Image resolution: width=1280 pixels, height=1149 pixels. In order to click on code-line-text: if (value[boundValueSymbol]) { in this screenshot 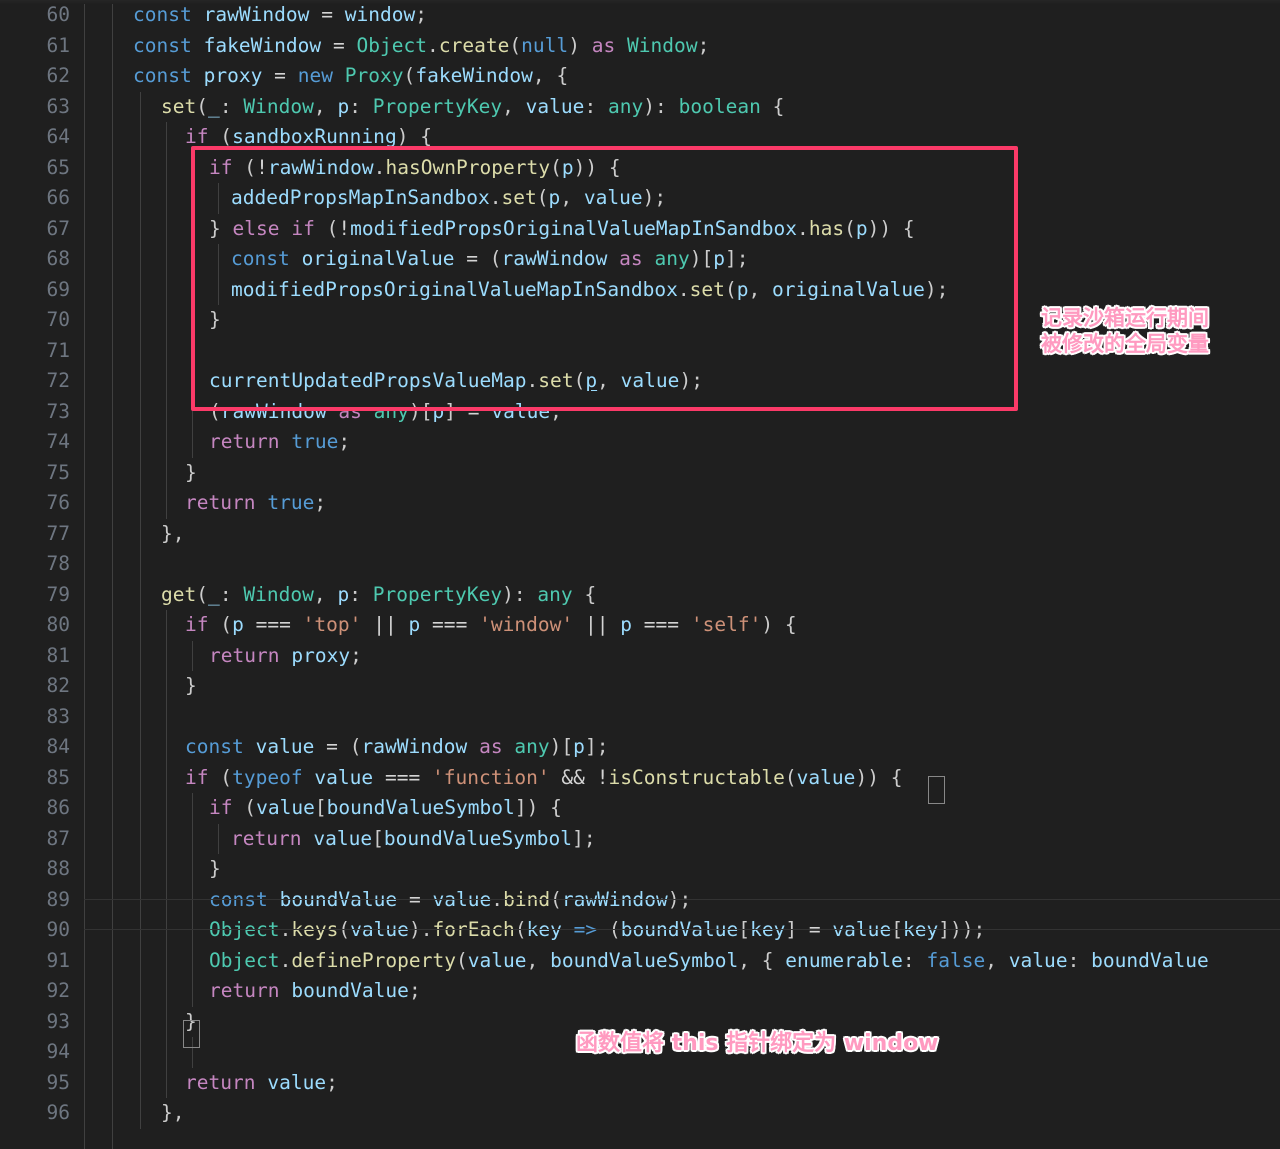, I will do `click(385, 807)`.